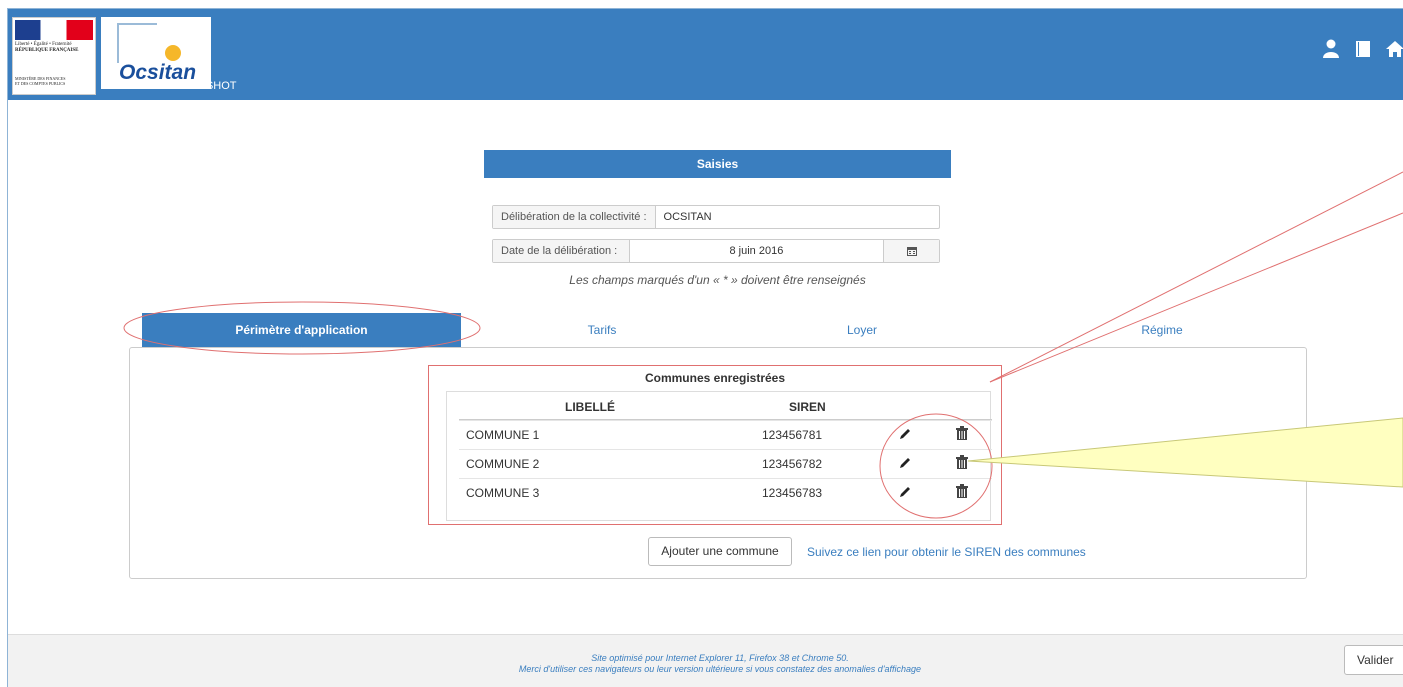  I want to click on tricolor-flag, so click(54, 30).